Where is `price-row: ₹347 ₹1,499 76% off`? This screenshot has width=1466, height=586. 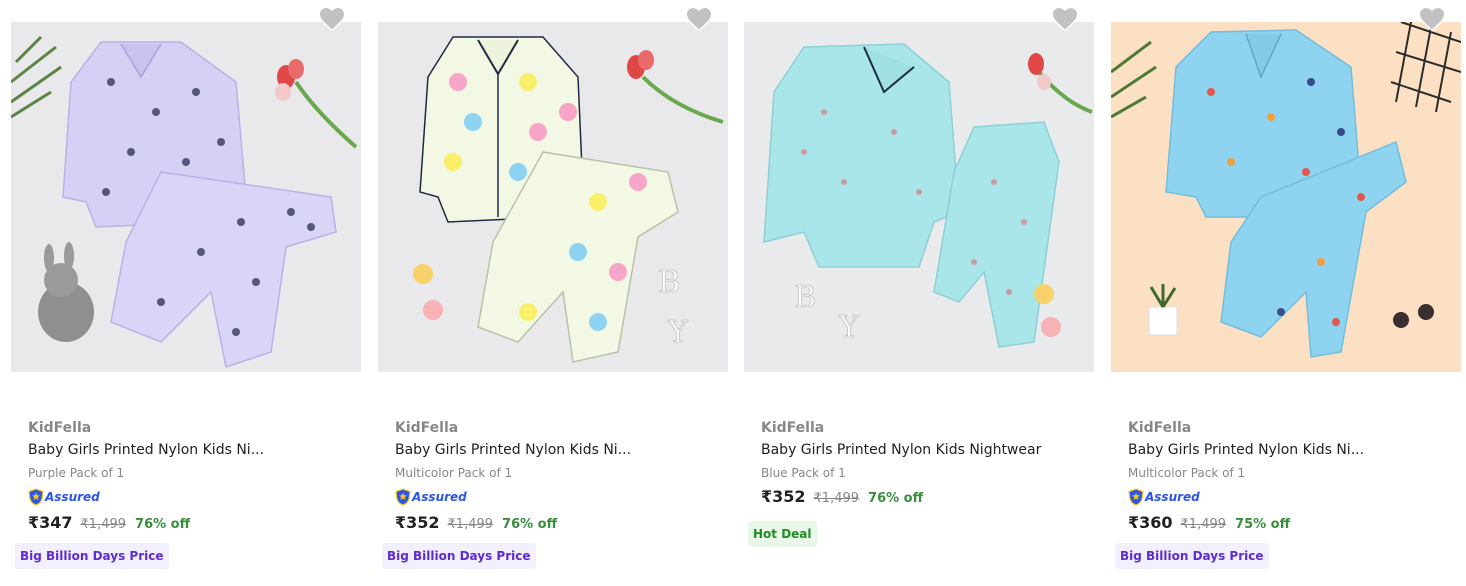
price-row: ₹347 ₹1,499 76% off is located at coordinates (193, 524).